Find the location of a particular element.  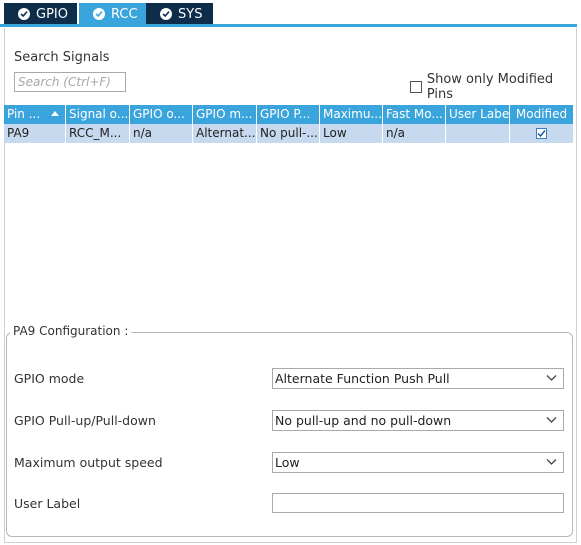

pin-configuration-title: PA9 Configuration : is located at coordinates (71, 331).